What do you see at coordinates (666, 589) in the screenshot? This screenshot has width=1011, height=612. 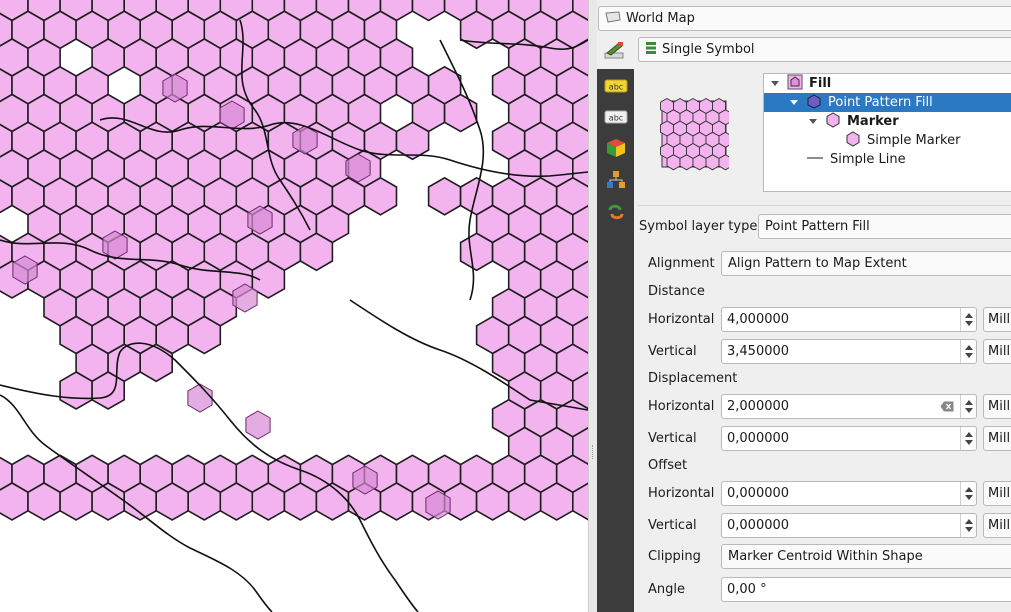 I see `angle-label: Angle` at bounding box center [666, 589].